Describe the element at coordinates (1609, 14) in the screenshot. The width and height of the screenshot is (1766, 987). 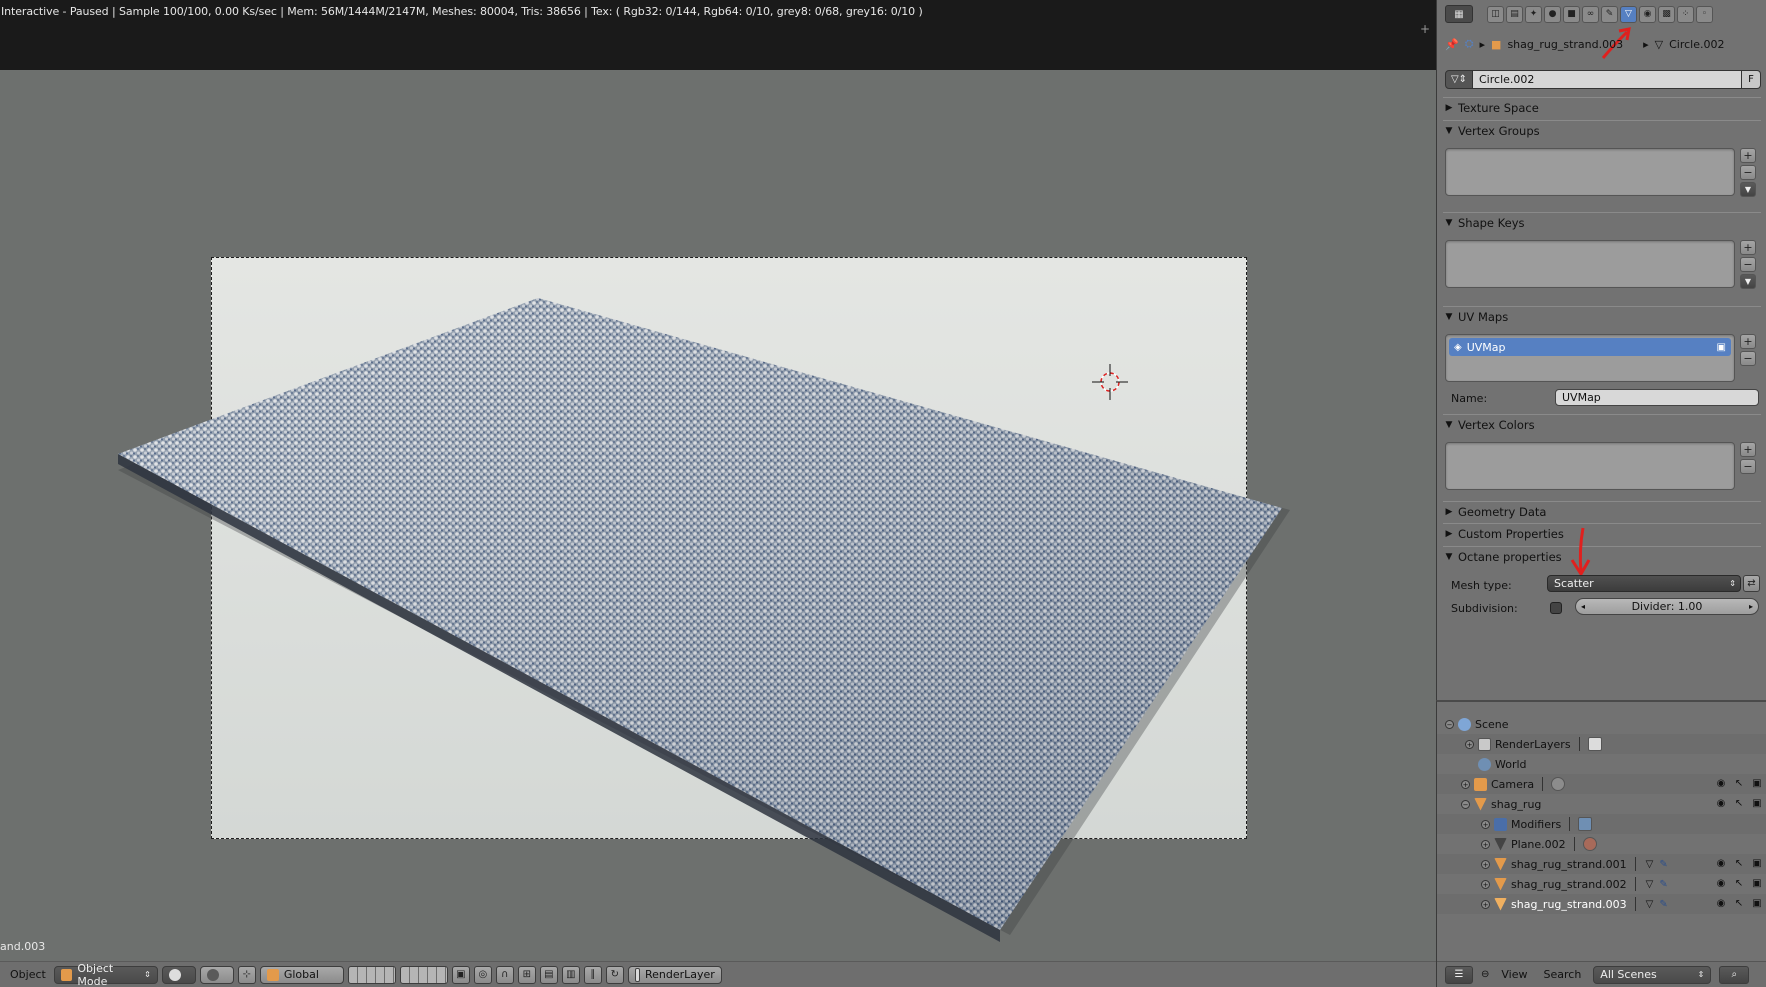
I see `modifiers-icon: ✎` at that location.